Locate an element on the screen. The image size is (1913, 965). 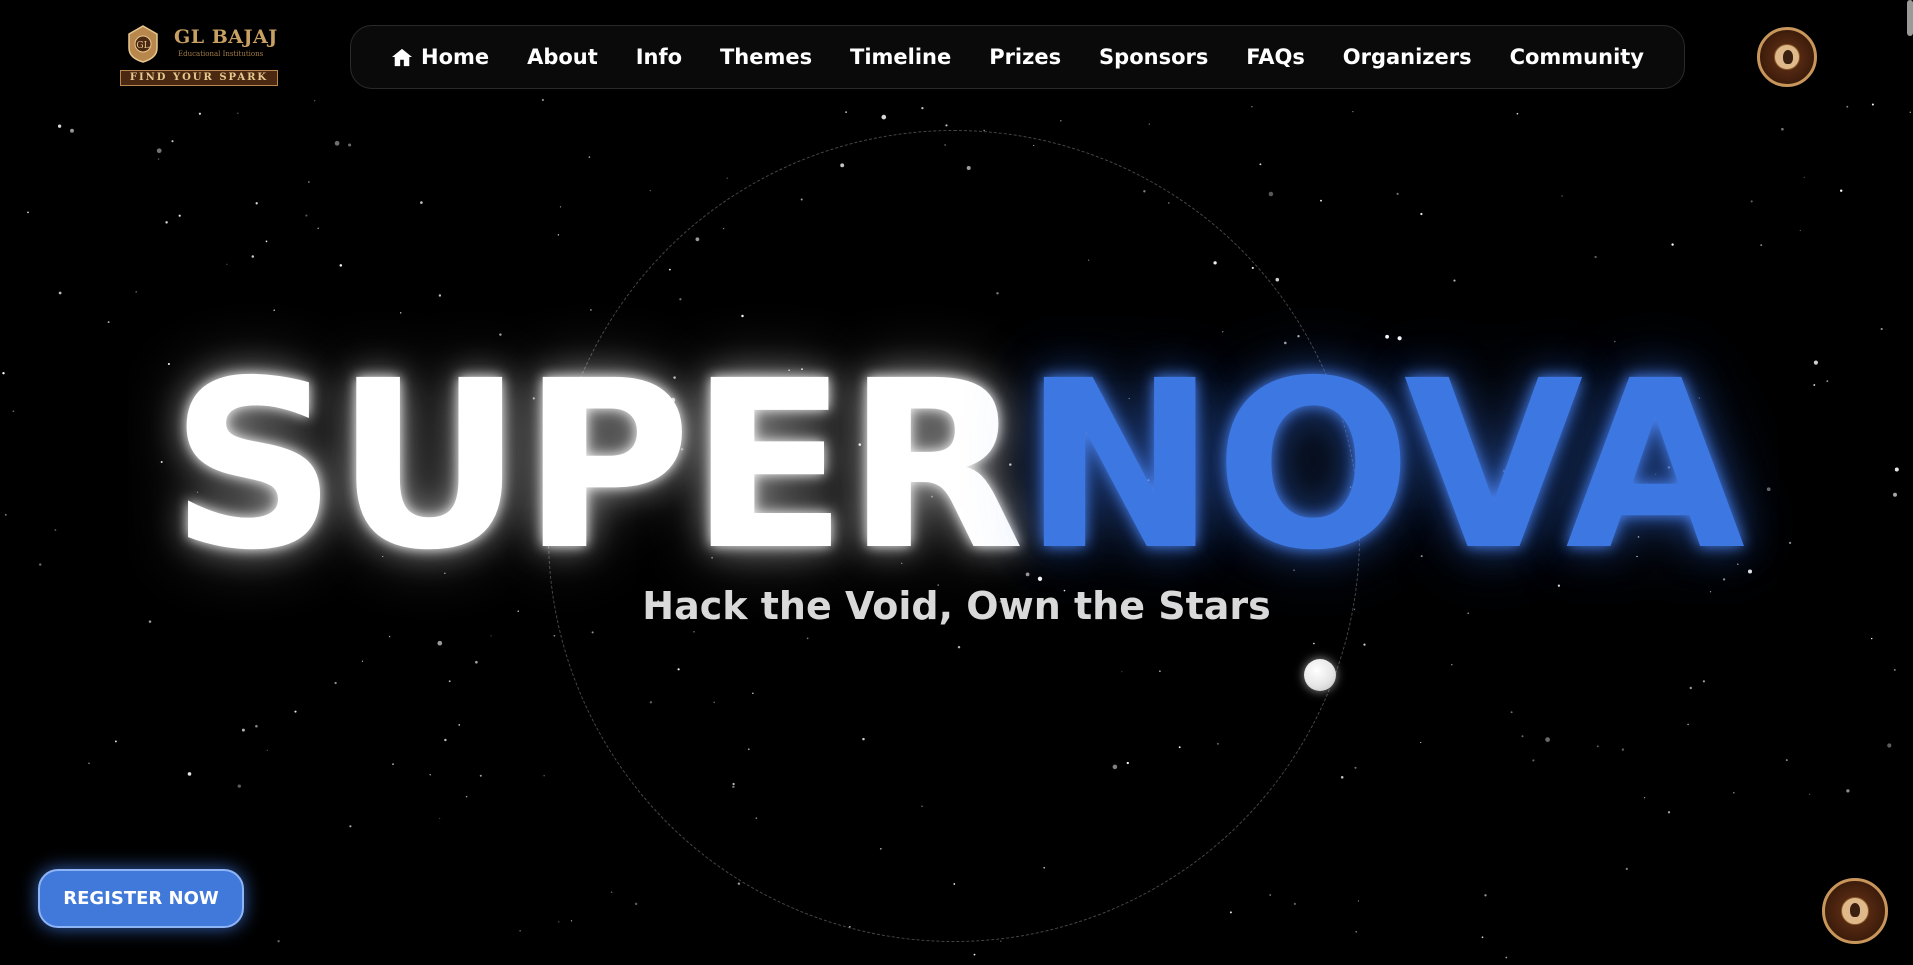
club-logo-bottom is located at coordinates (1855, 911).